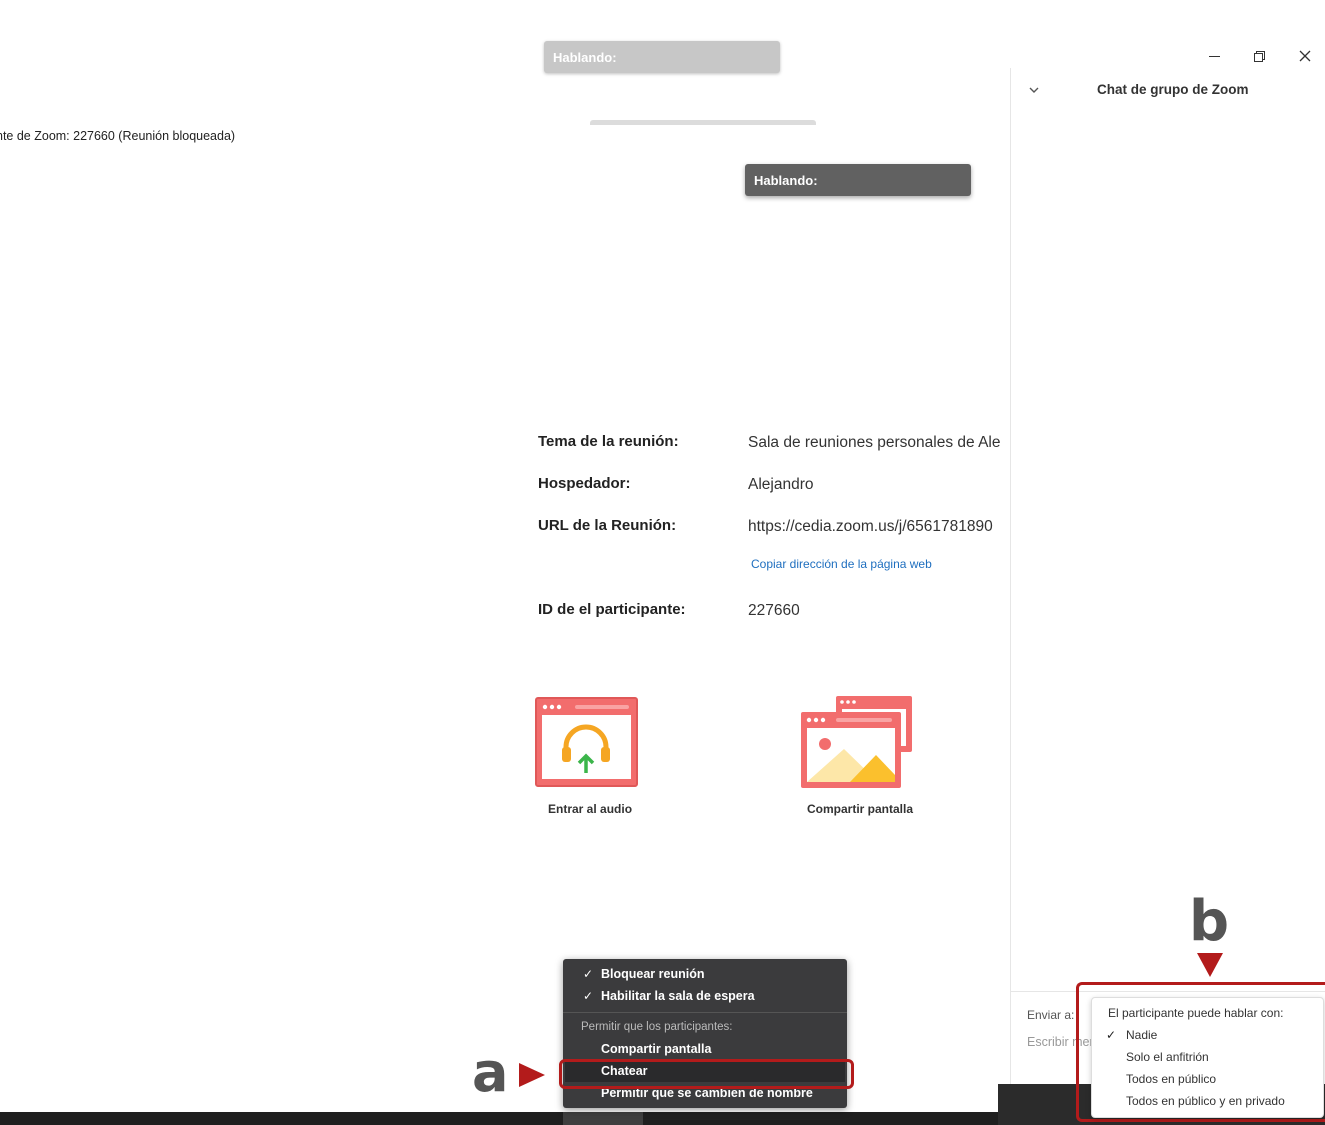 Image resolution: width=1325 pixels, height=1125 pixels. What do you see at coordinates (1205, 1101) in the screenshot?
I see `popup-option-everyone-public-private: Todos en público y en privado` at bounding box center [1205, 1101].